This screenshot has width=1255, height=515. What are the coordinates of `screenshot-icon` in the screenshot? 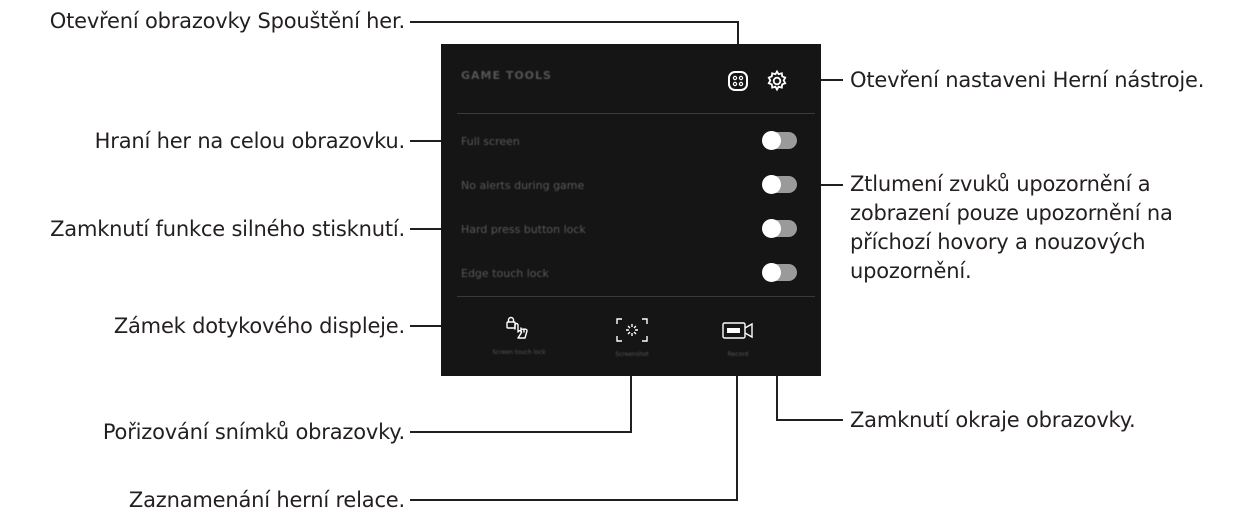 It's located at (632, 330).